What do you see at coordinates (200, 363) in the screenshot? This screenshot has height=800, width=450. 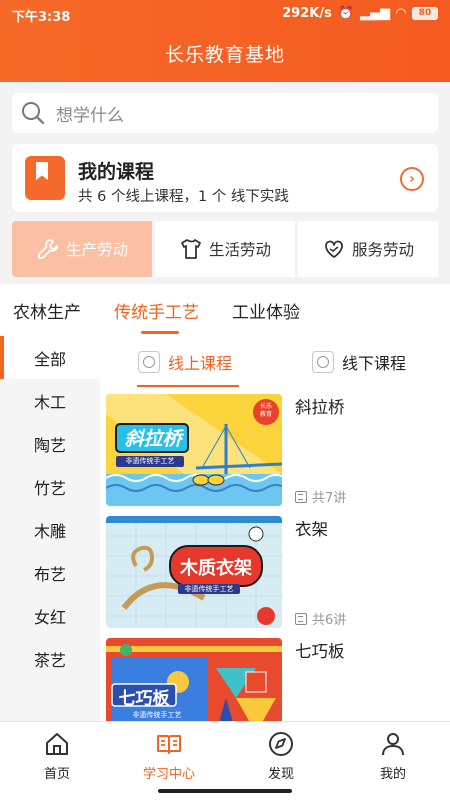 I see `tab-label: 线上课程` at bounding box center [200, 363].